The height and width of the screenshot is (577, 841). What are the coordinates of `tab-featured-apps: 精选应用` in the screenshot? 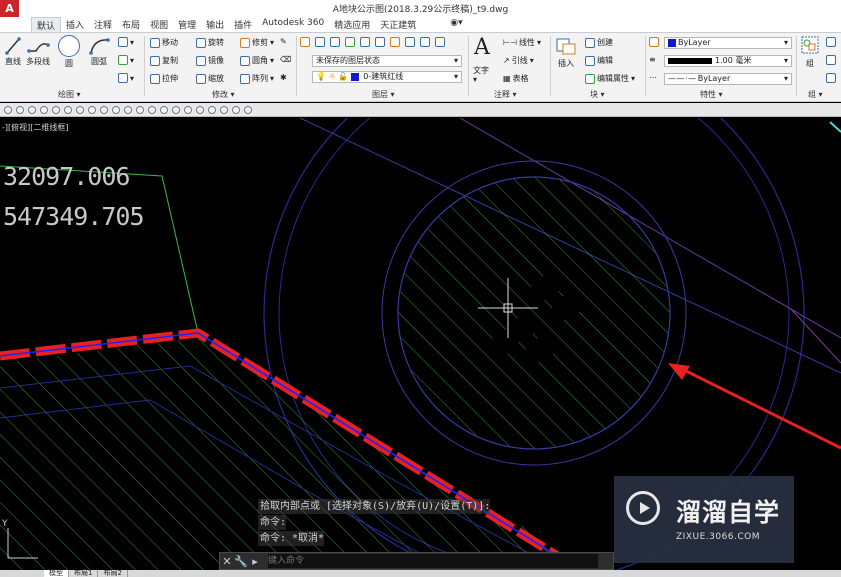 It's located at (352, 24).